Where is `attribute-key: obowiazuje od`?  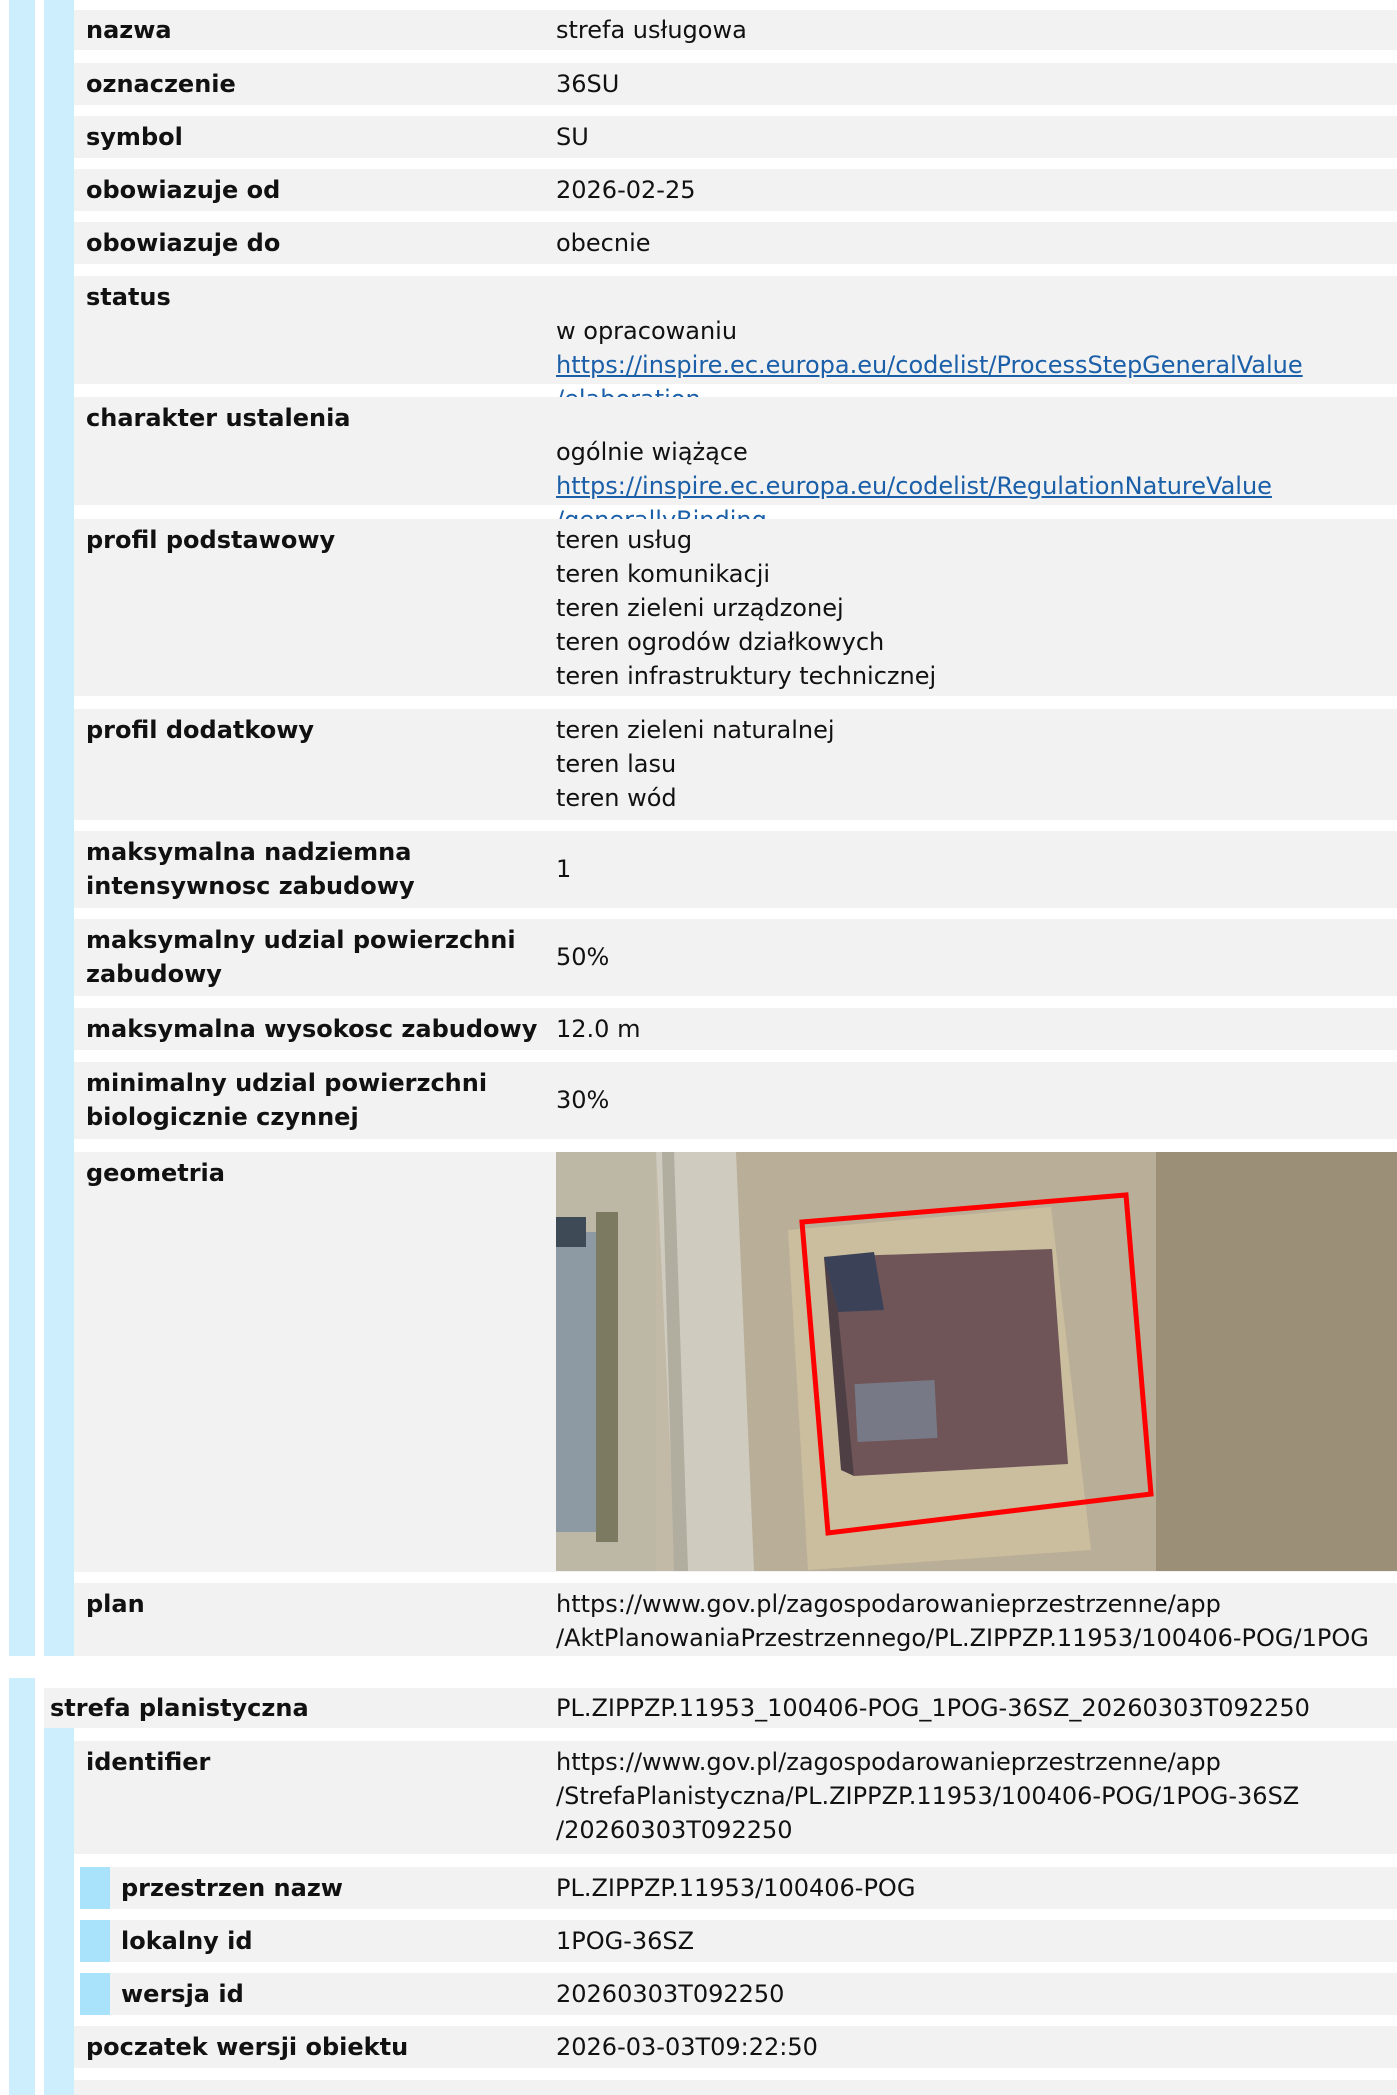
attribute-key: obowiazuje od is located at coordinates (183, 190).